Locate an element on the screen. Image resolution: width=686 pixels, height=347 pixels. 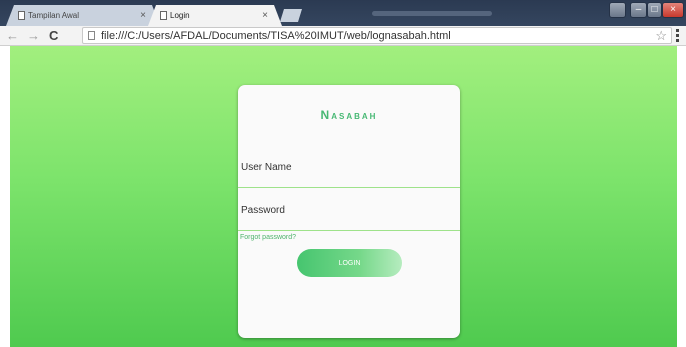
login-button: LOGIN is located at coordinates (349, 263).